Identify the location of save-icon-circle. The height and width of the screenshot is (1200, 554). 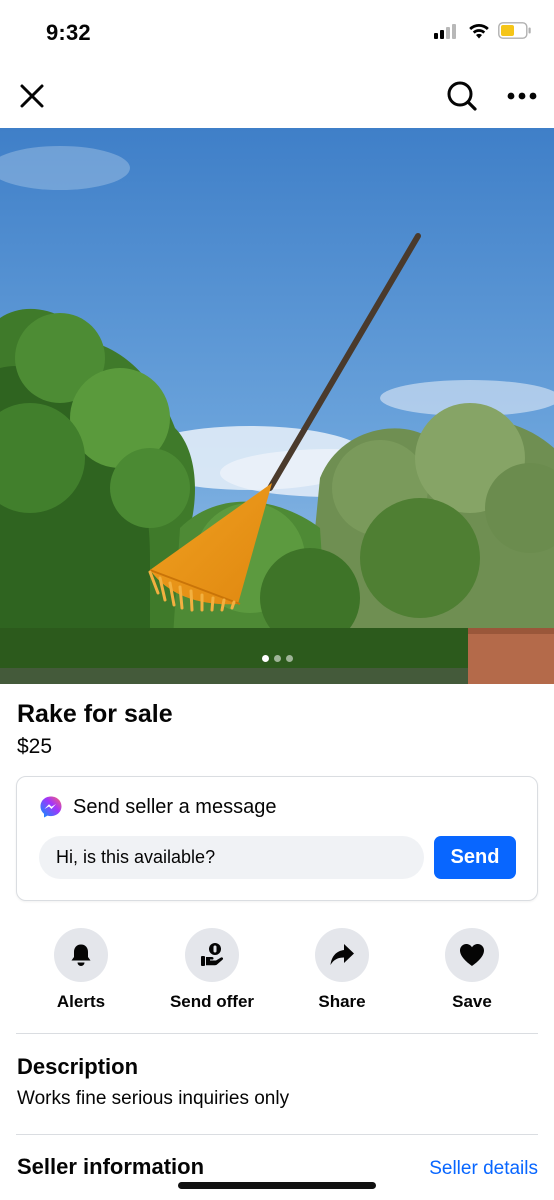
(472, 955).